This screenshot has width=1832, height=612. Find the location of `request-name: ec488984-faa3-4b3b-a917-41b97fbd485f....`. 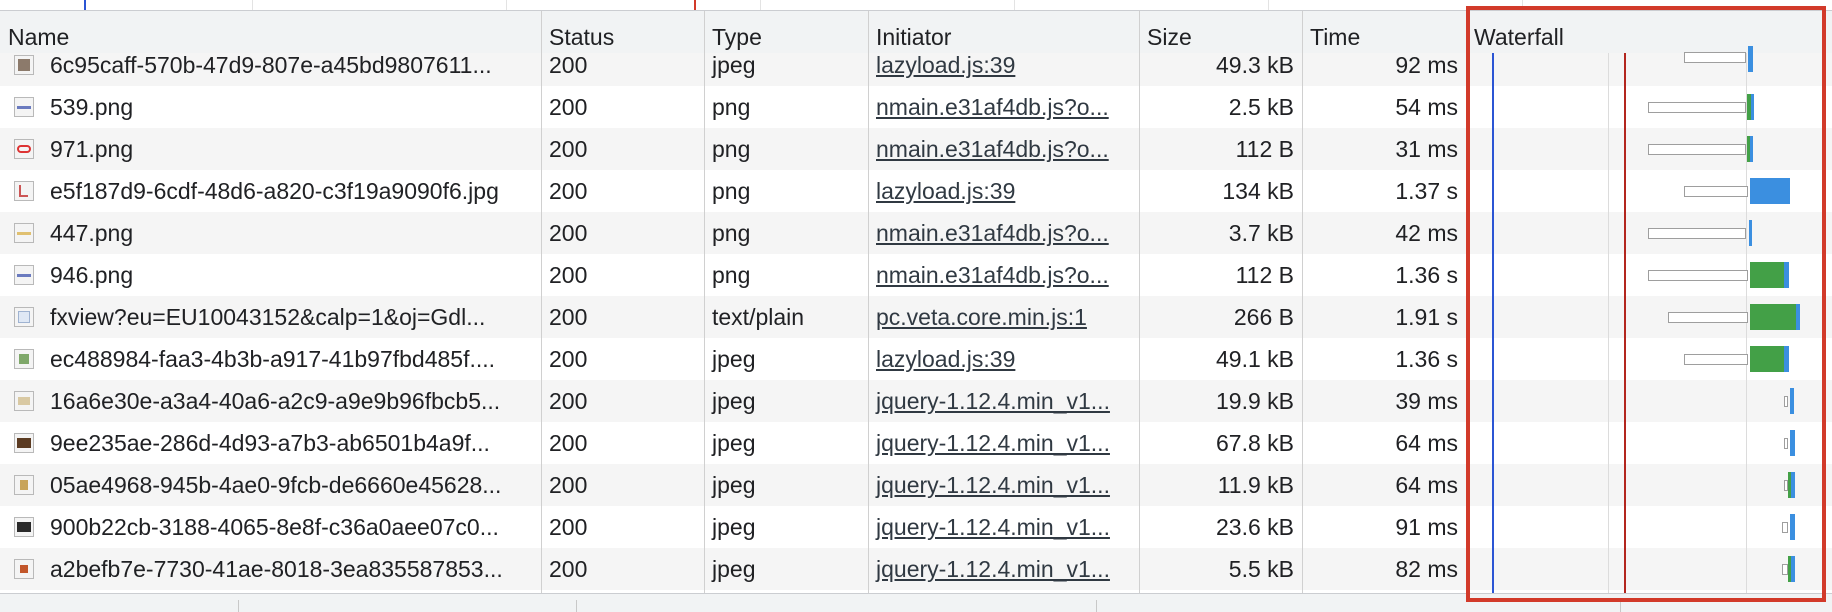

request-name: ec488984-faa3-4b3b-a917-41b97fbd485f.... is located at coordinates (273, 359).